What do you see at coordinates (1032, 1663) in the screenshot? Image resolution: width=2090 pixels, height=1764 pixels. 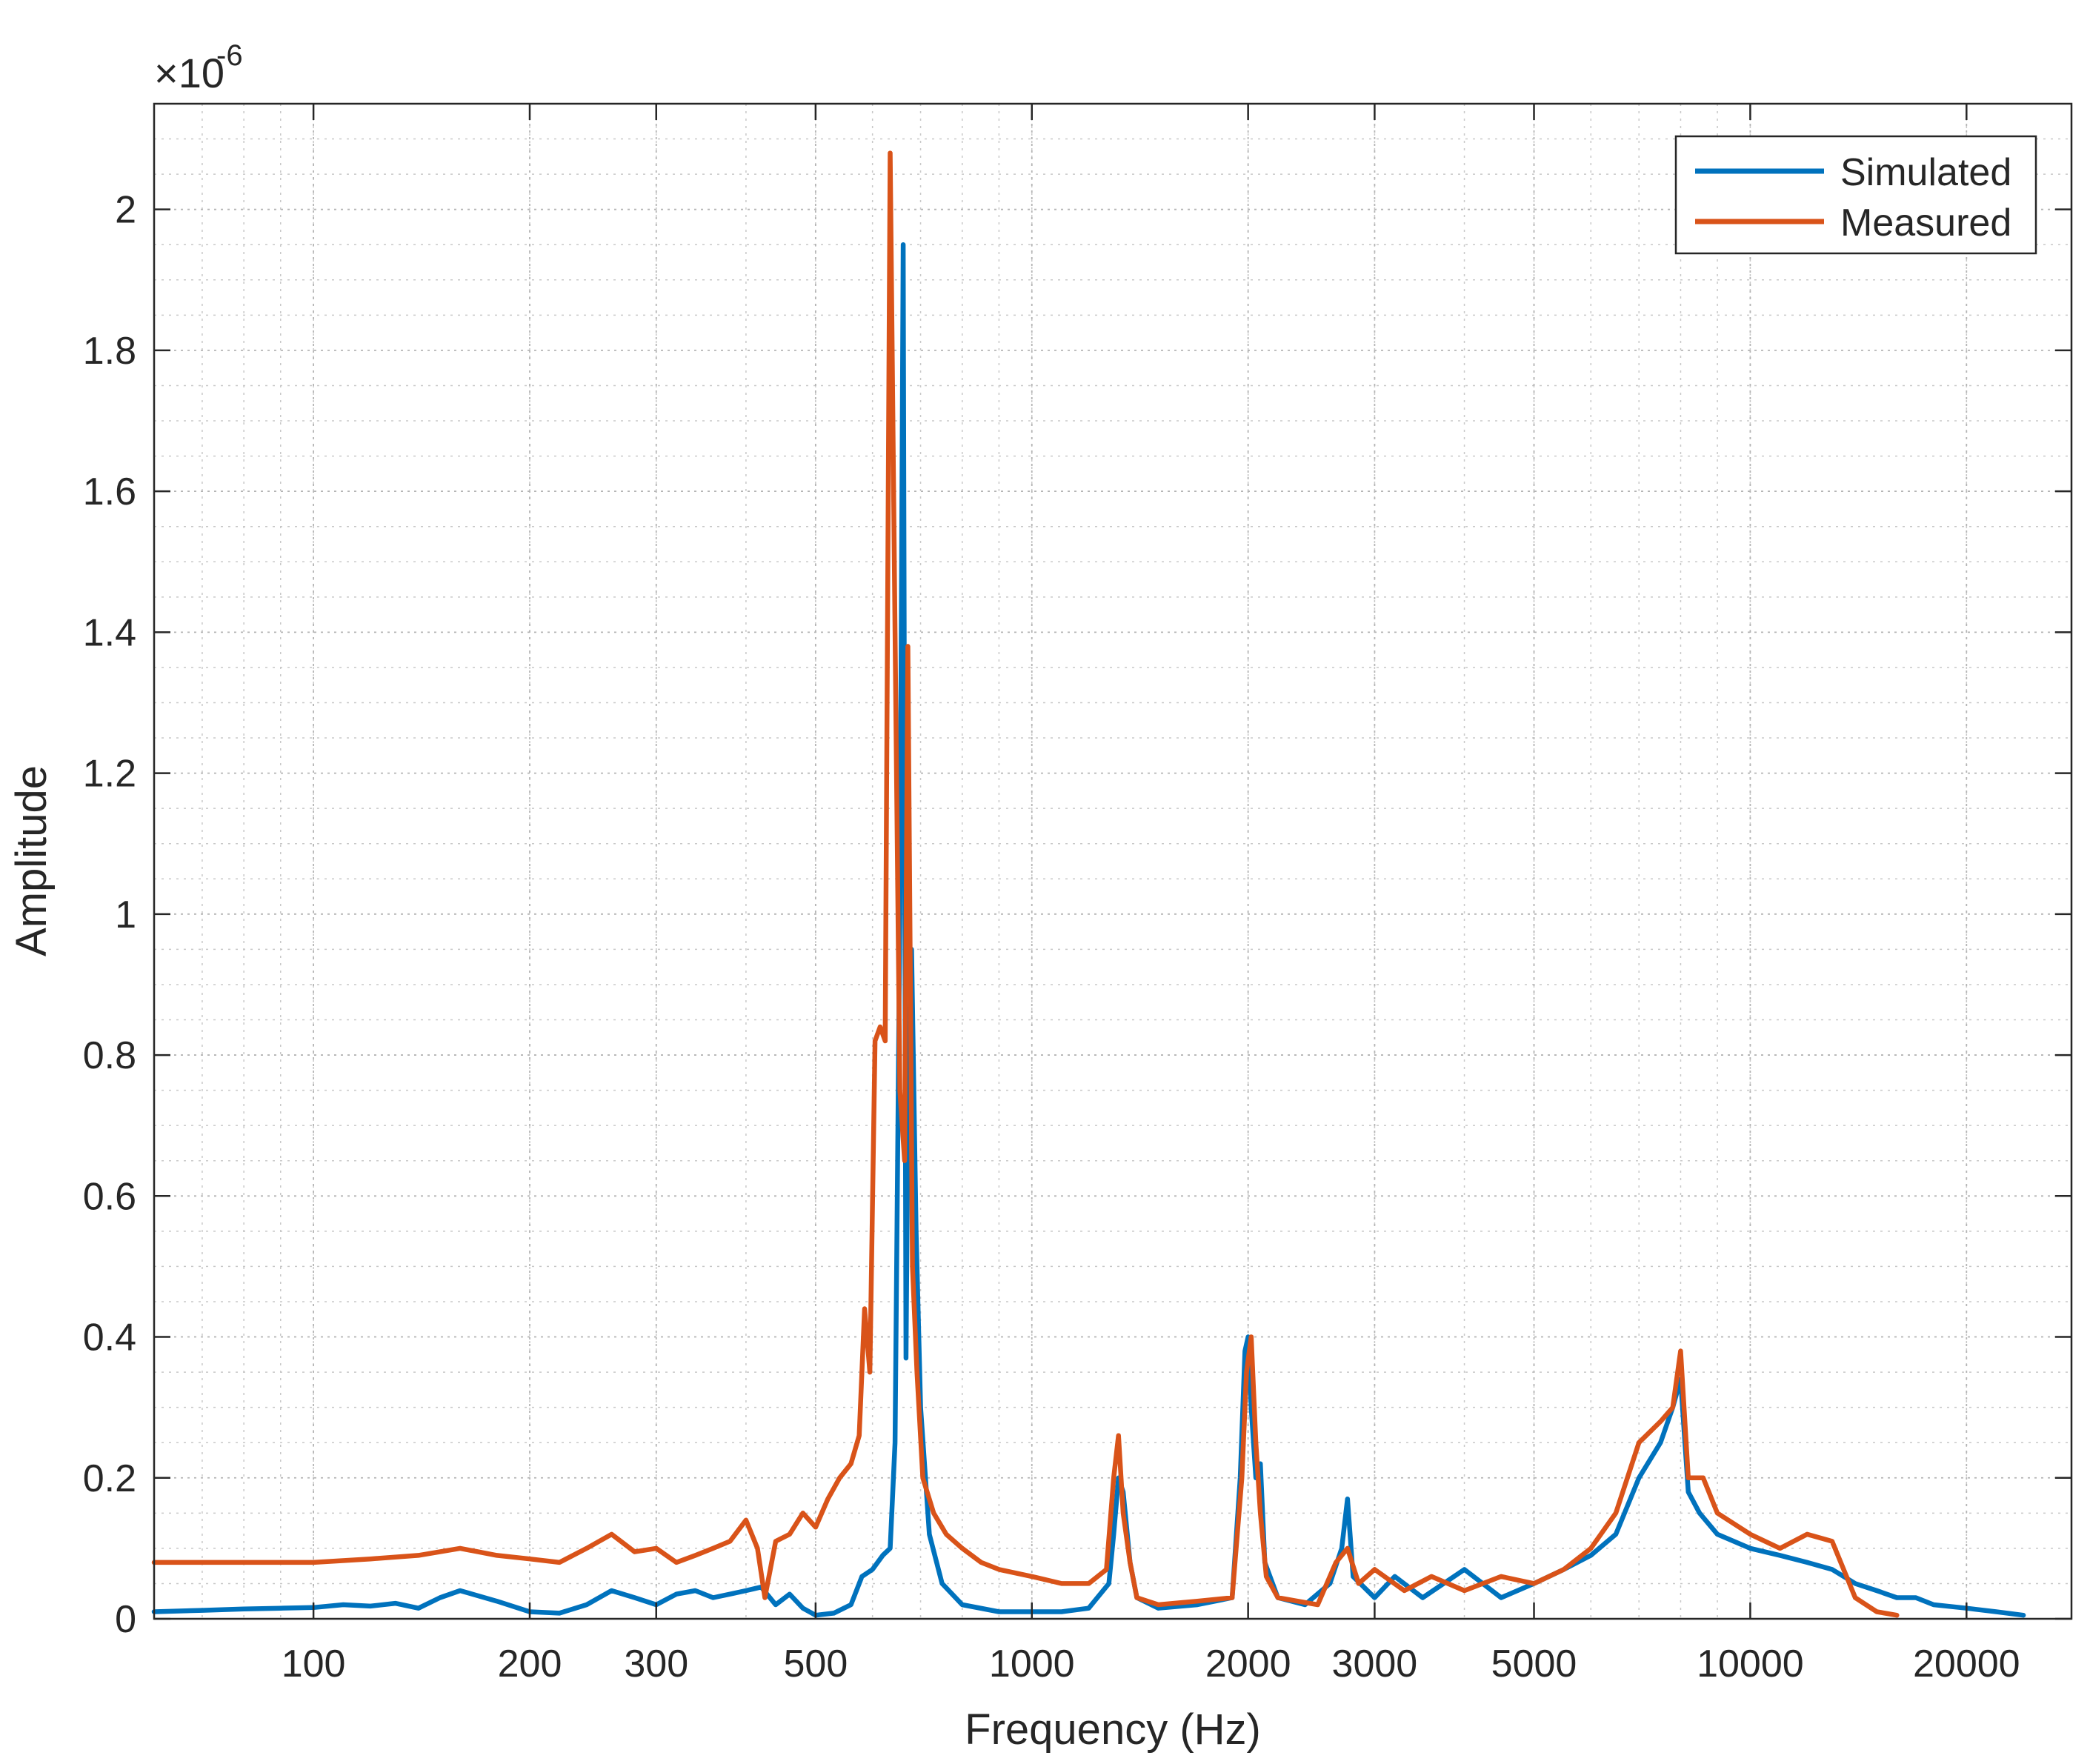 I see `x-tick-label: 1000` at bounding box center [1032, 1663].